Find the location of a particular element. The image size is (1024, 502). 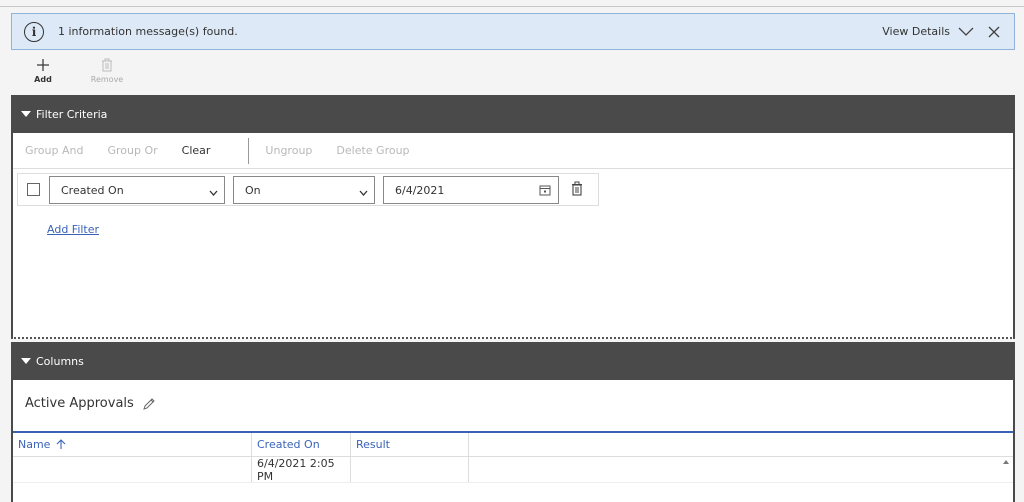

cell-result is located at coordinates (410, 469).